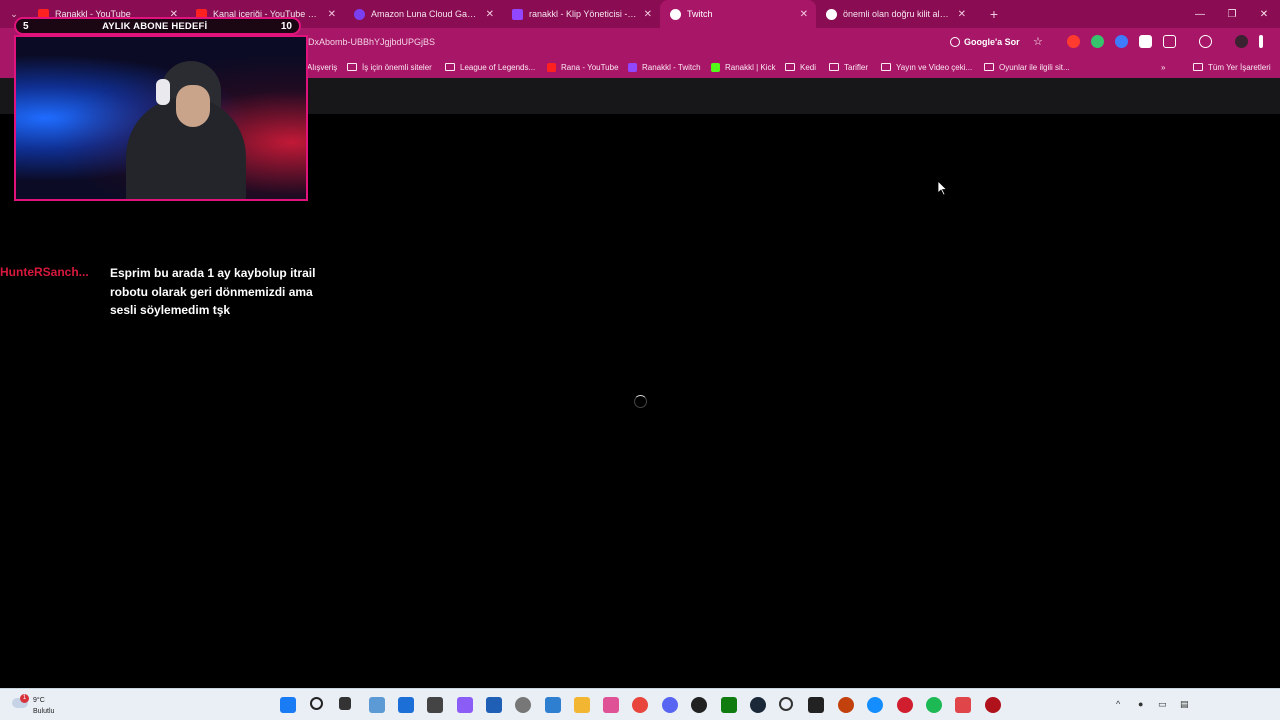 The image size is (1280, 720). What do you see at coordinates (670, 705) in the screenshot?
I see `discord-icon` at bounding box center [670, 705].